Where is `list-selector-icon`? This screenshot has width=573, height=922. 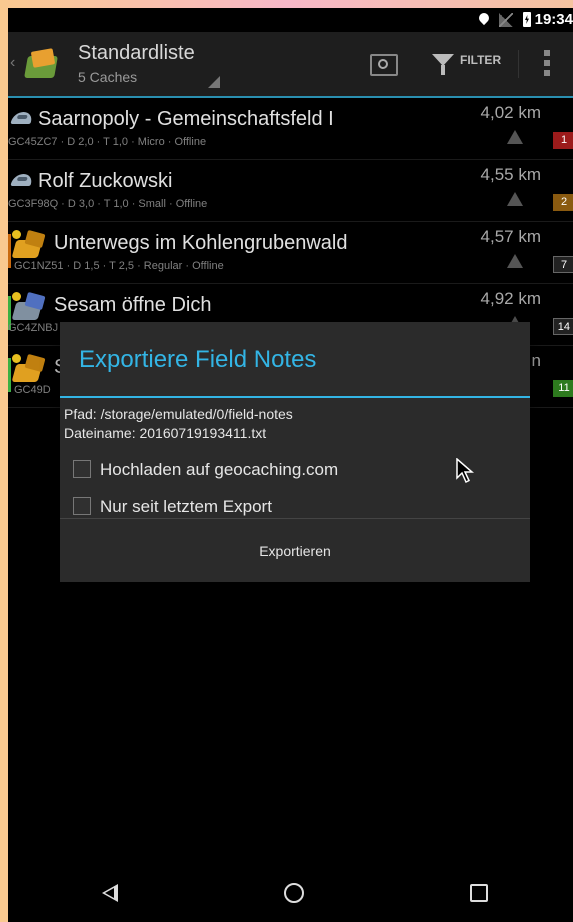
list-selector-icon is located at coordinates (214, 82).